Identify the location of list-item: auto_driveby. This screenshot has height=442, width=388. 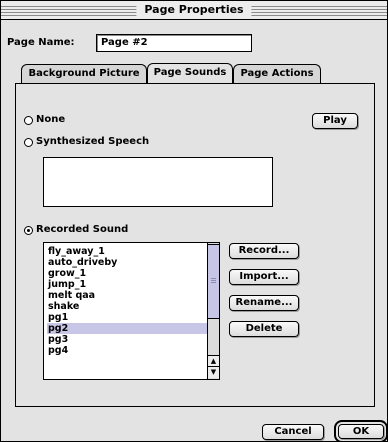
(127, 262).